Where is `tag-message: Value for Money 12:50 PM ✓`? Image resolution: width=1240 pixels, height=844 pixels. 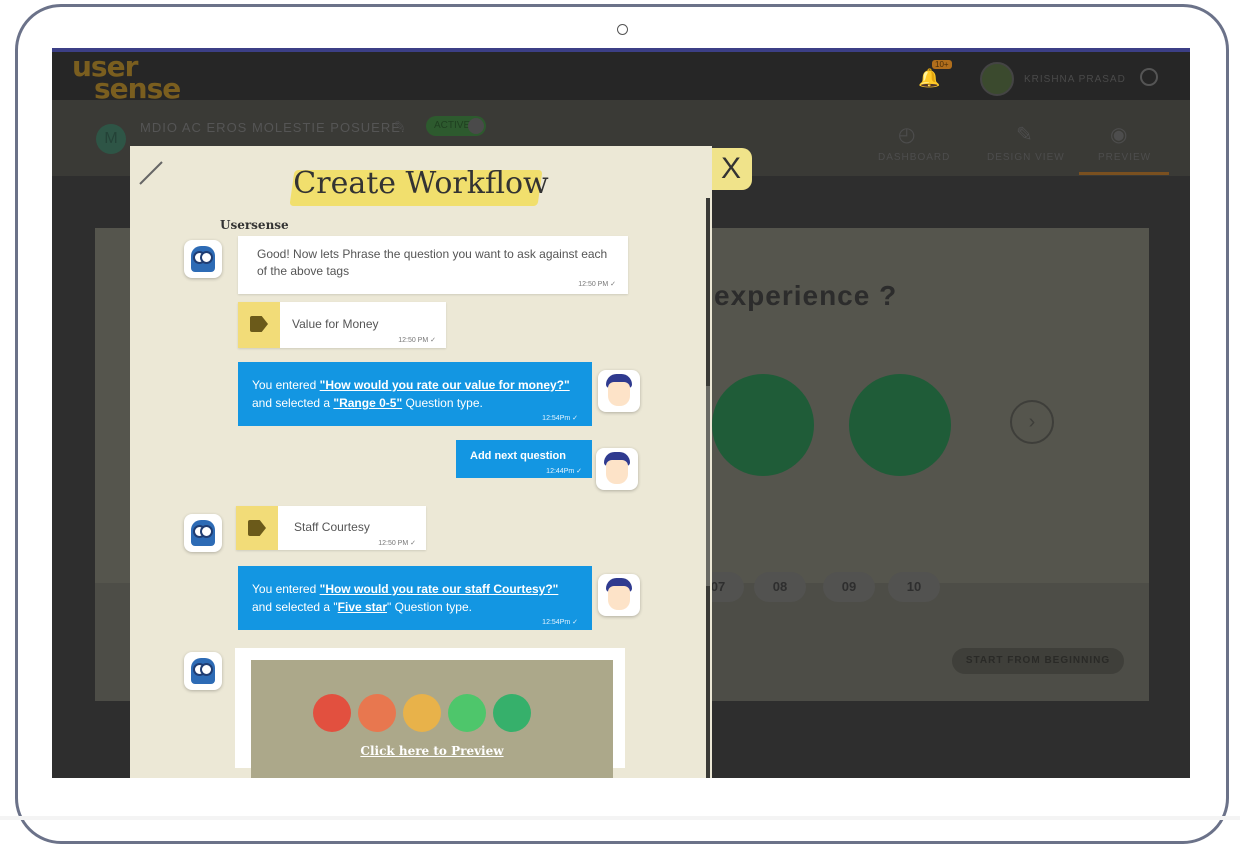 tag-message: Value for Money 12:50 PM ✓ is located at coordinates (342, 325).